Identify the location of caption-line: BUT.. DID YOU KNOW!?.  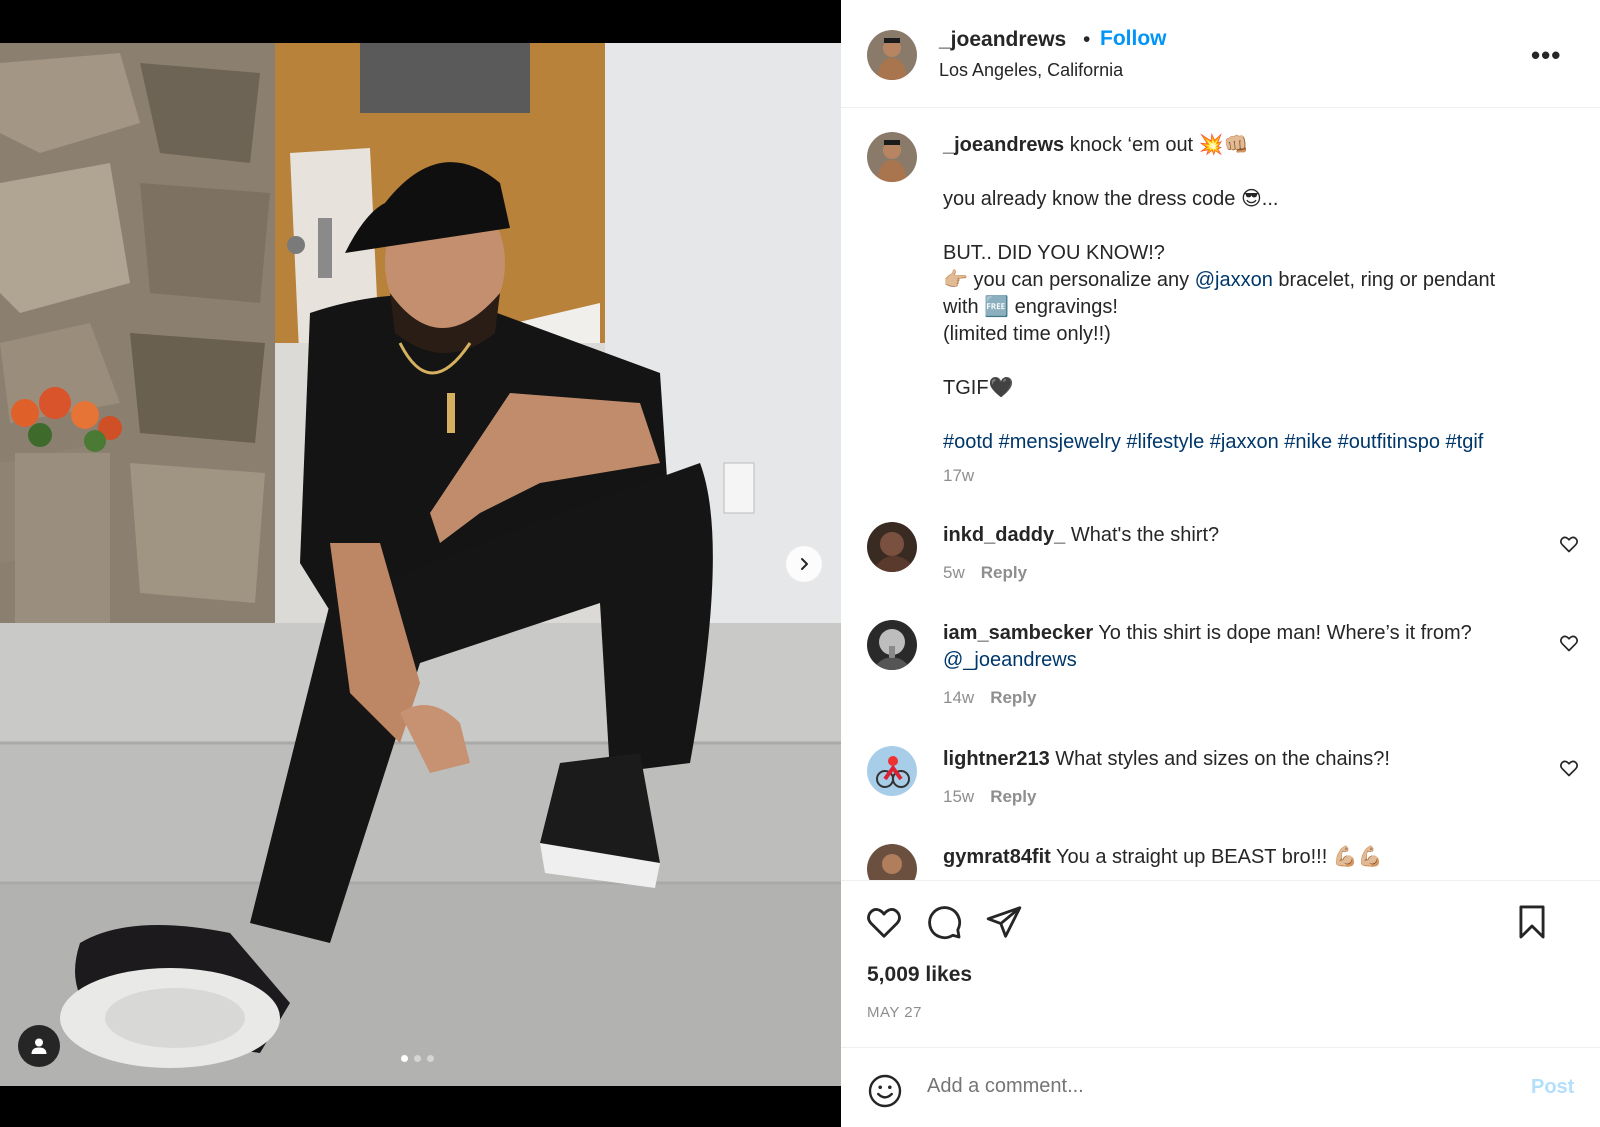
(1054, 253).